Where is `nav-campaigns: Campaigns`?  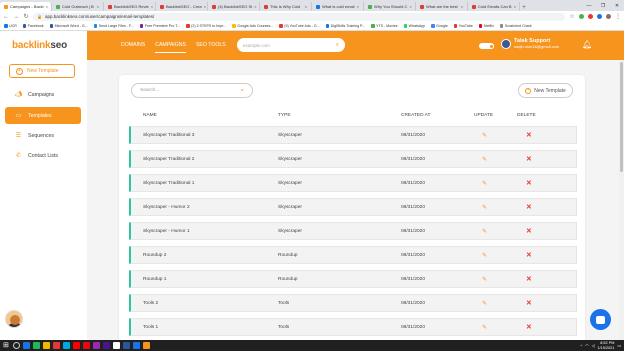 nav-campaigns: Campaigns is located at coordinates (170, 45).